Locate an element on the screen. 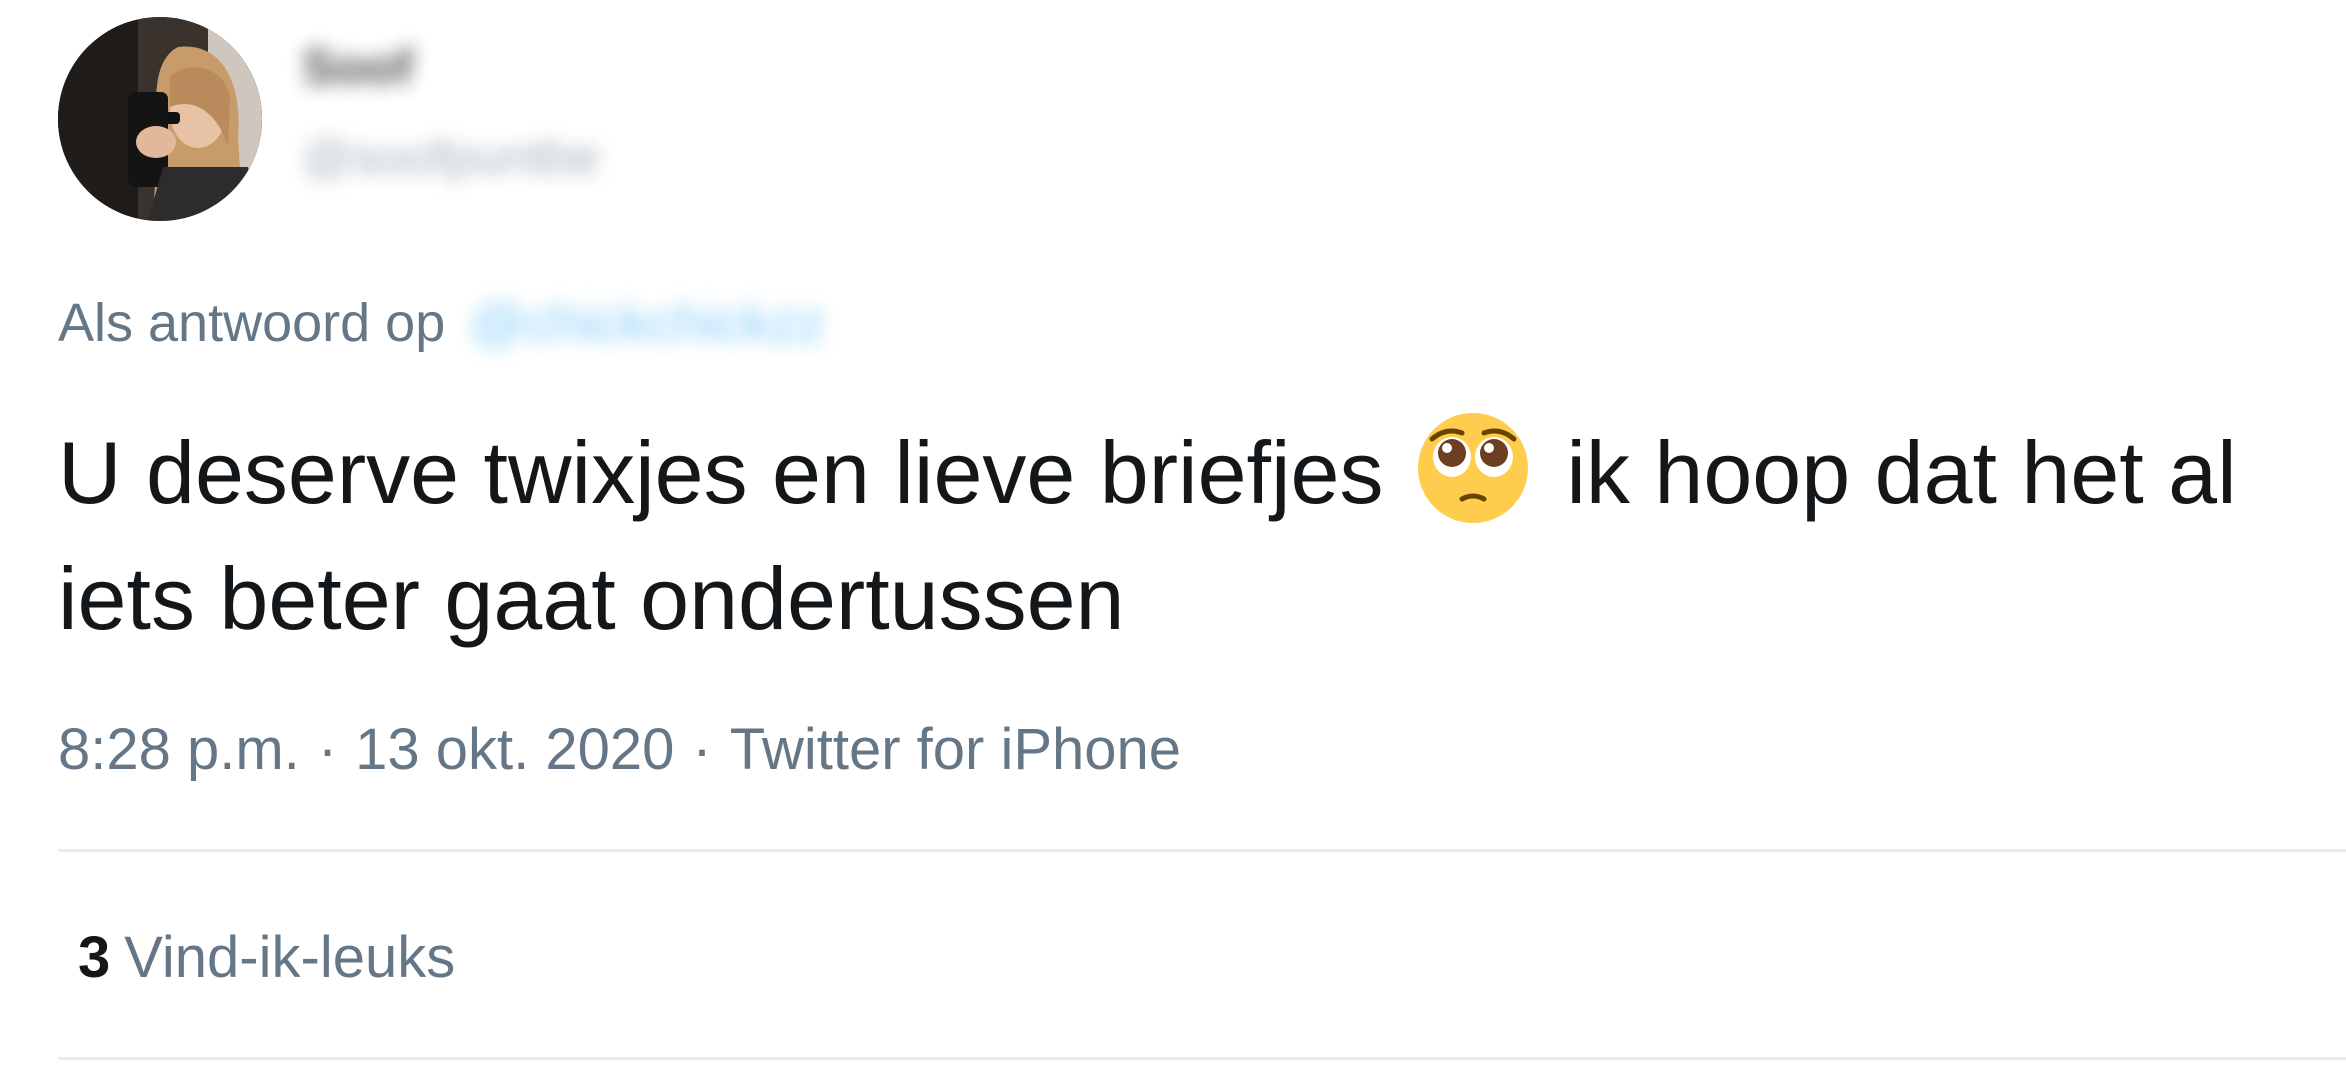 Image resolution: width=2346 pixels, height=1074 pixels. author-handle: @soofpuntbe is located at coordinates (451, 157).